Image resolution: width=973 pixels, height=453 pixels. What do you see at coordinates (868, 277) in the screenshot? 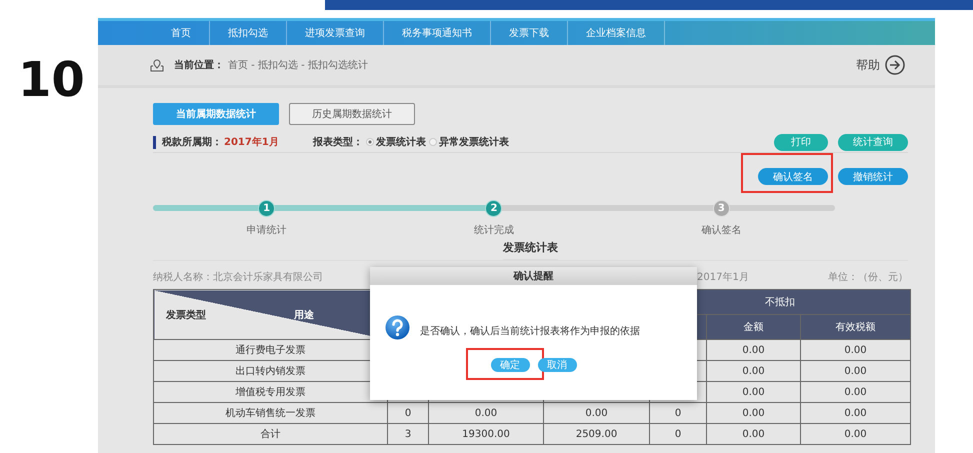
I see `unit-label: 单位：（份、元）` at bounding box center [868, 277].